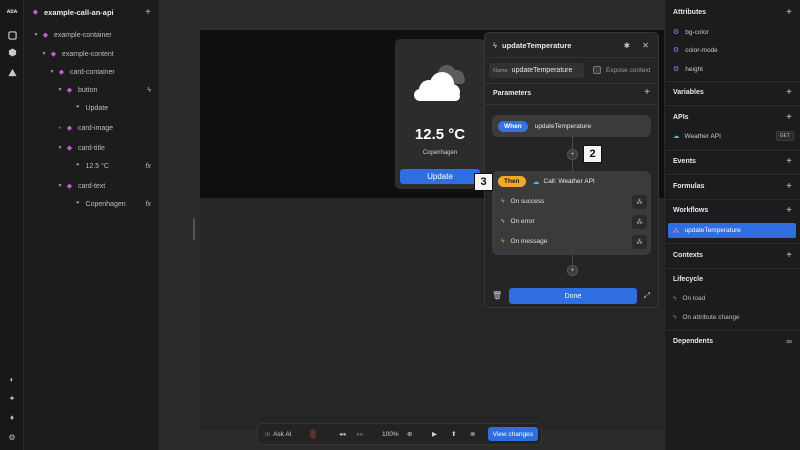 The image size is (800, 450). I want to click on when-trigger: When updateTemperature, so click(571, 126).